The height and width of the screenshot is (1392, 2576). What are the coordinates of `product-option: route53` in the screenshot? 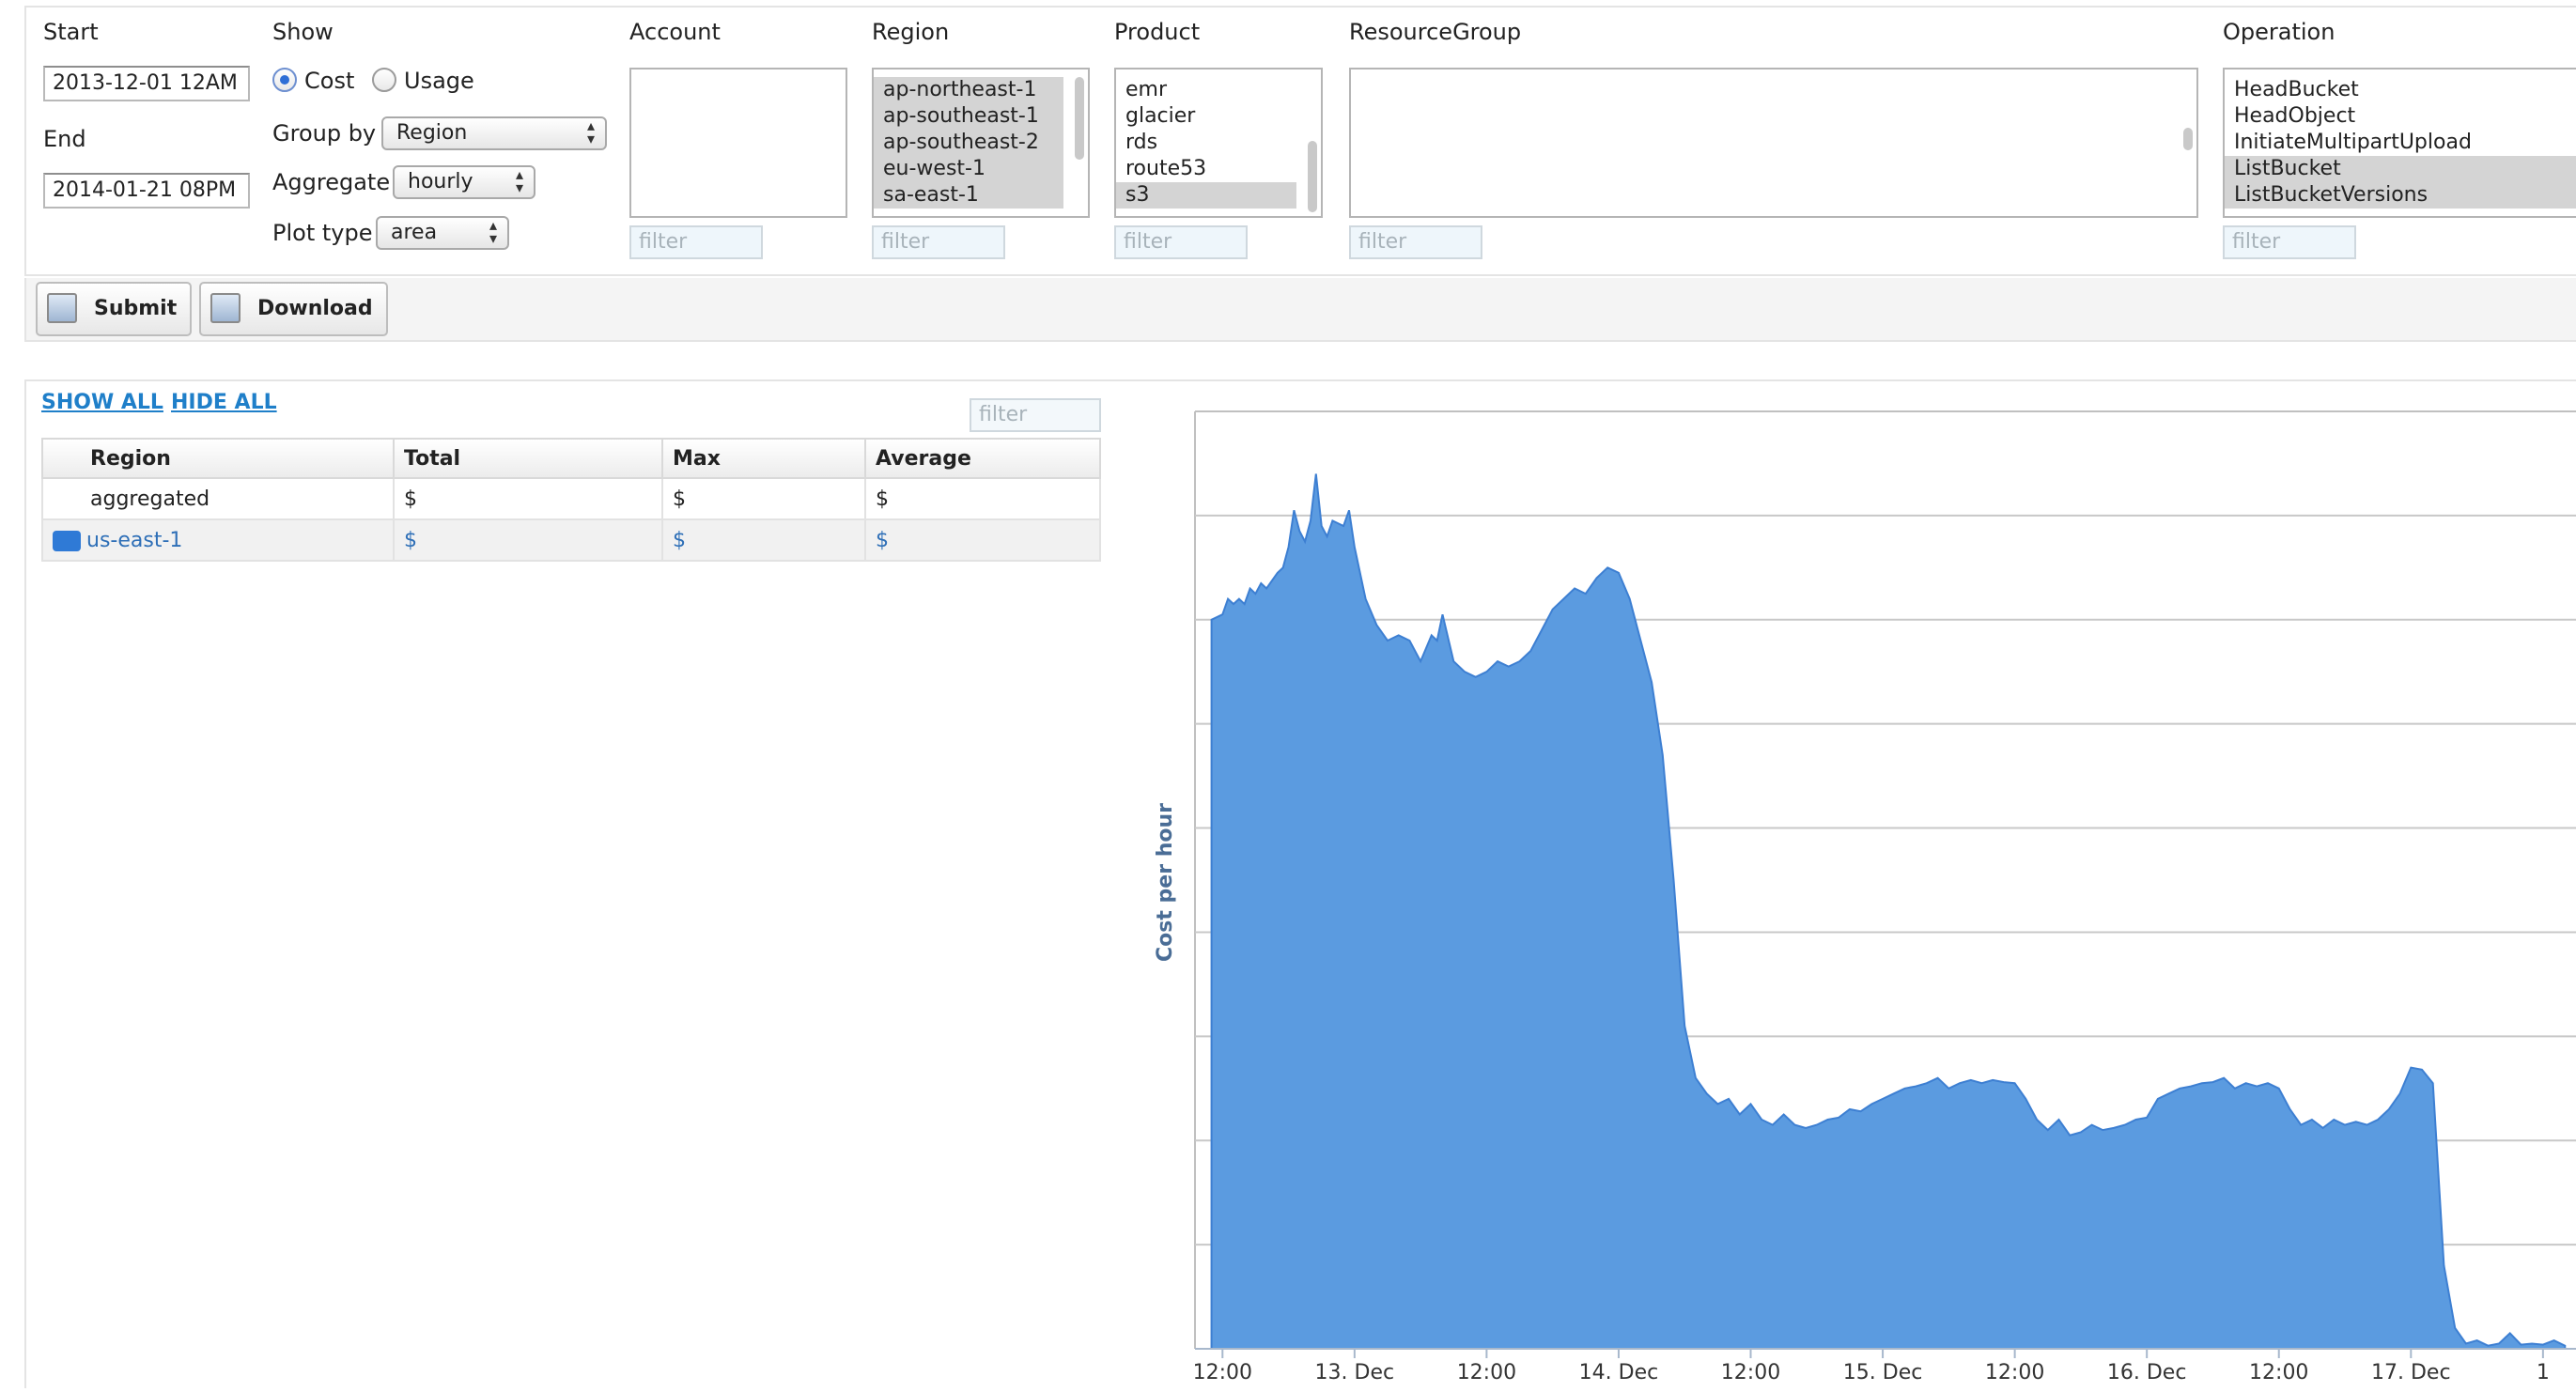 It's located at (1206, 169).